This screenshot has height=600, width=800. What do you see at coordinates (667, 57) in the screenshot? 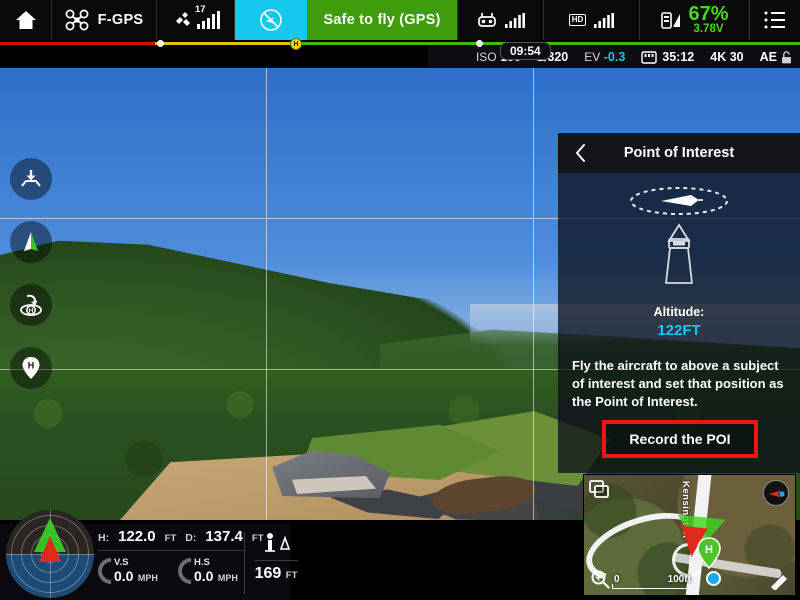
I see `storage-readout: 35:12` at bounding box center [667, 57].